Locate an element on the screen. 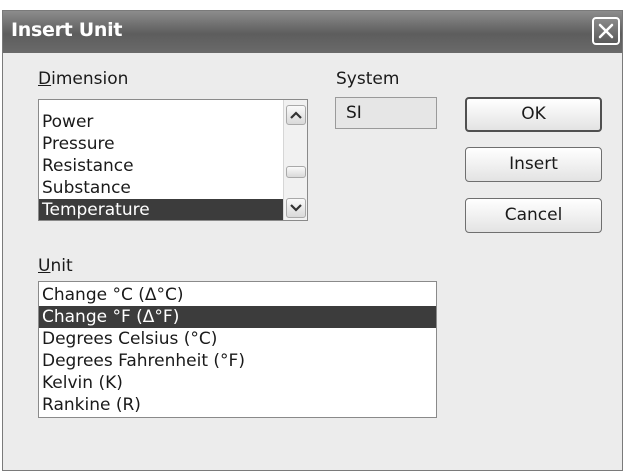 This screenshot has width=625, height=471. list-item: Kelvin (K) is located at coordinates (237, 383).